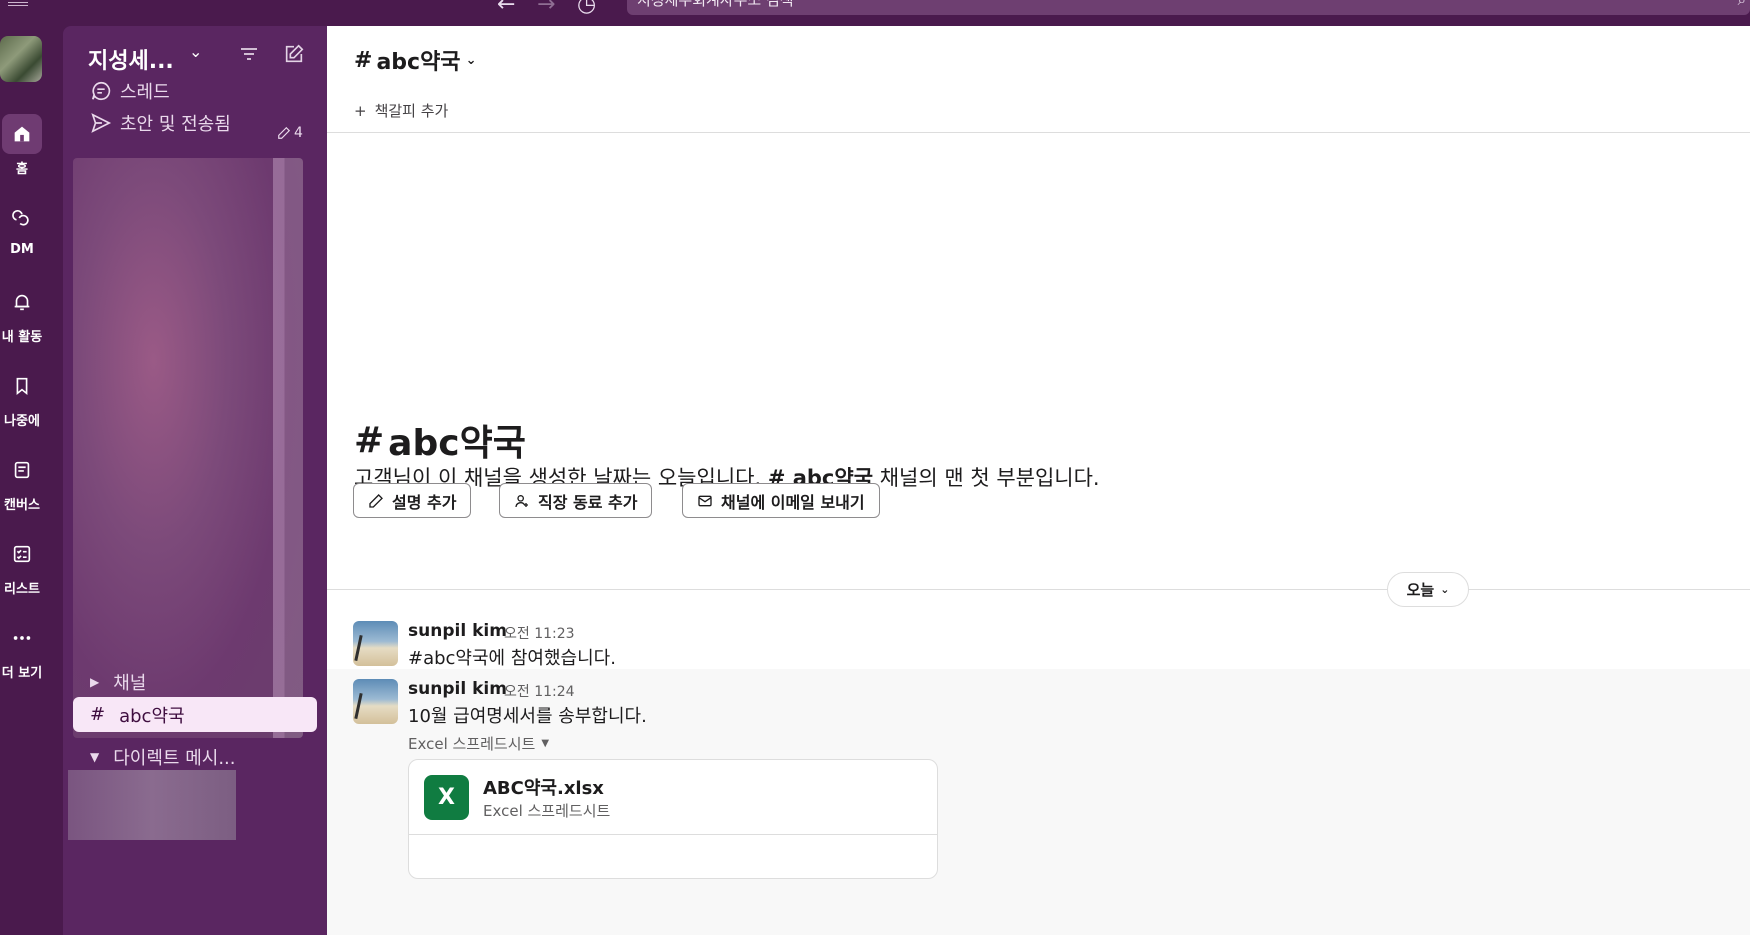 The height and width of the screenshot is (935, 1750). I want to click on workspace-rail: 홈 DM 내 활동 나중에 캔버스 리스트 더 보기, so click(31, 480).